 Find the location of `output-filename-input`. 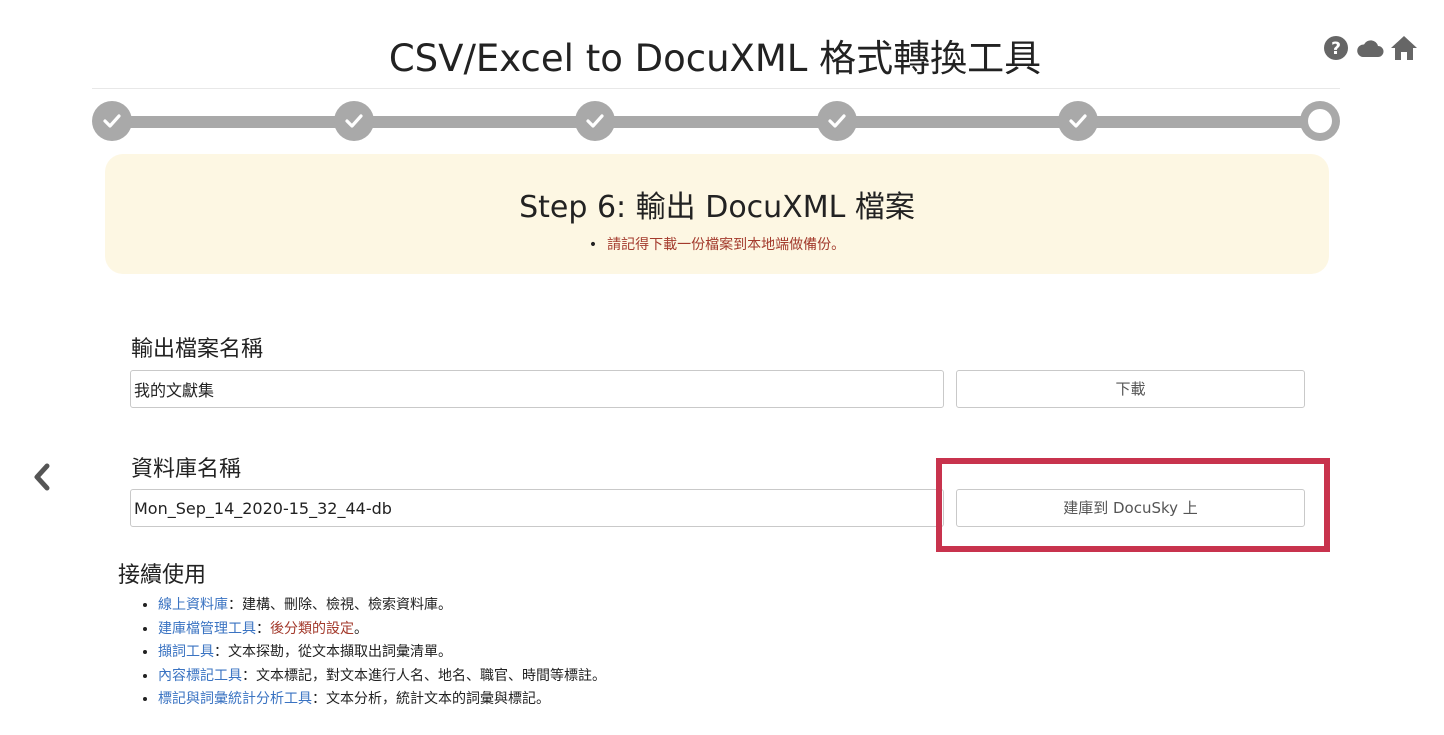

output-filename-input is located at coordinates (537, 389).